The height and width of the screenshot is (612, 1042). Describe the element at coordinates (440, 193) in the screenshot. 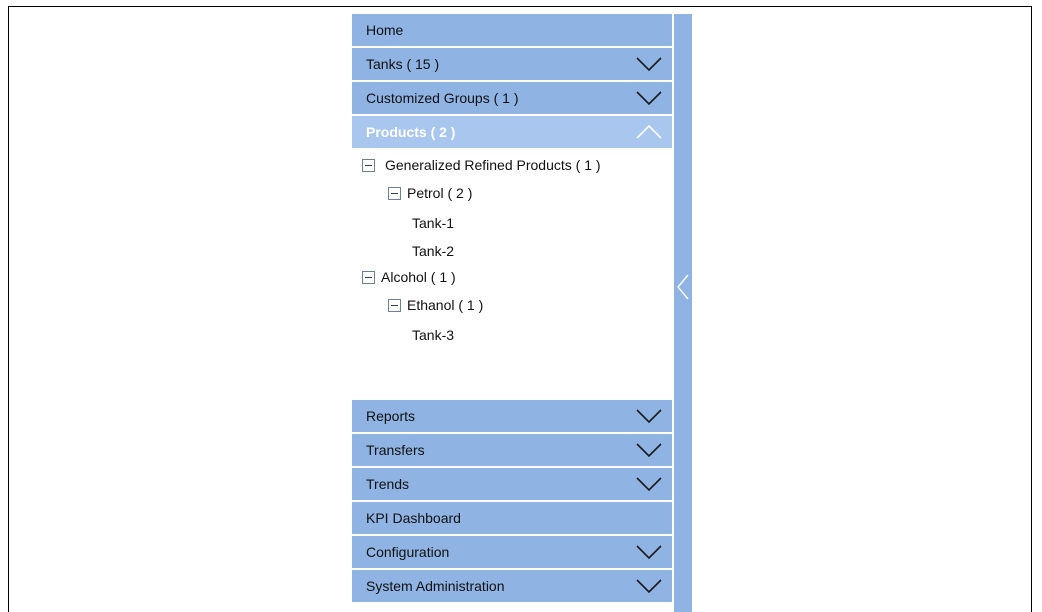

I see `tree-node-label: Petrol ( 2 )` at that location.